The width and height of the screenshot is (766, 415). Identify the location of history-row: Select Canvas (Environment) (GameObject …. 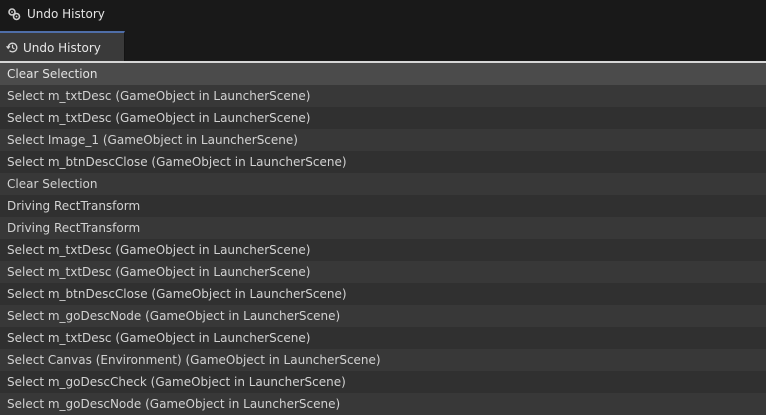
(383, 360).